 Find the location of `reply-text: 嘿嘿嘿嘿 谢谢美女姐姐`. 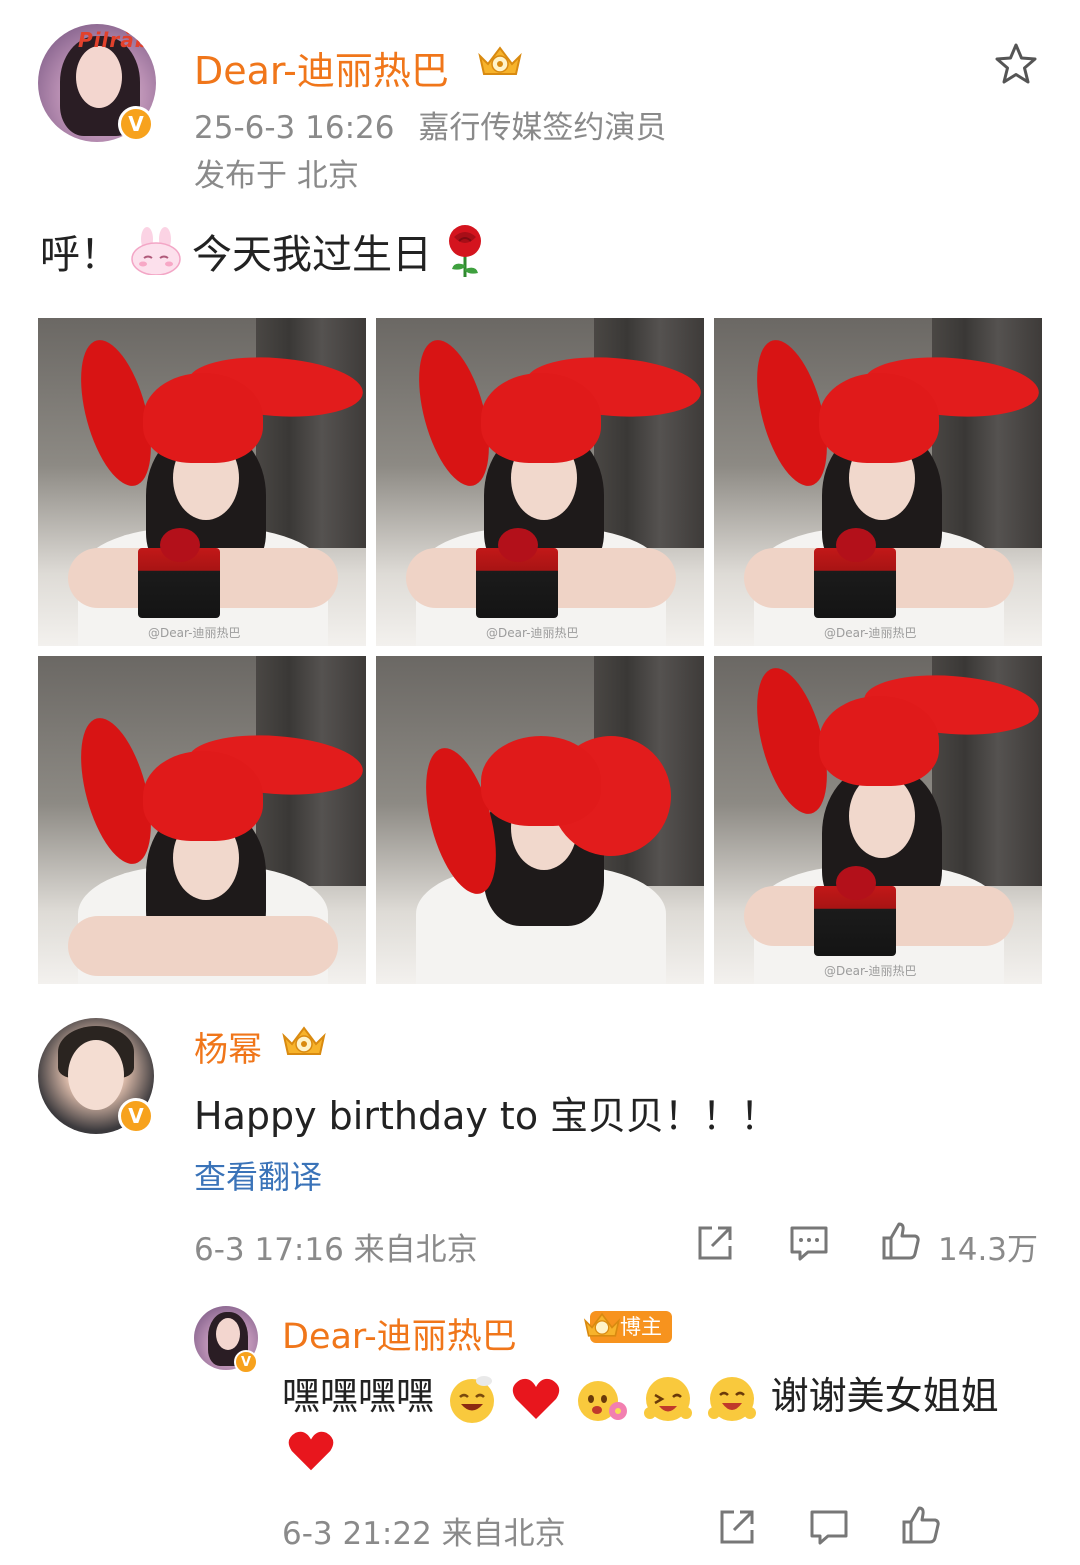

reply-text: 嘿嘿嘿嘿 谢谢美女姐姐 is located at coordinates (640, 1395).